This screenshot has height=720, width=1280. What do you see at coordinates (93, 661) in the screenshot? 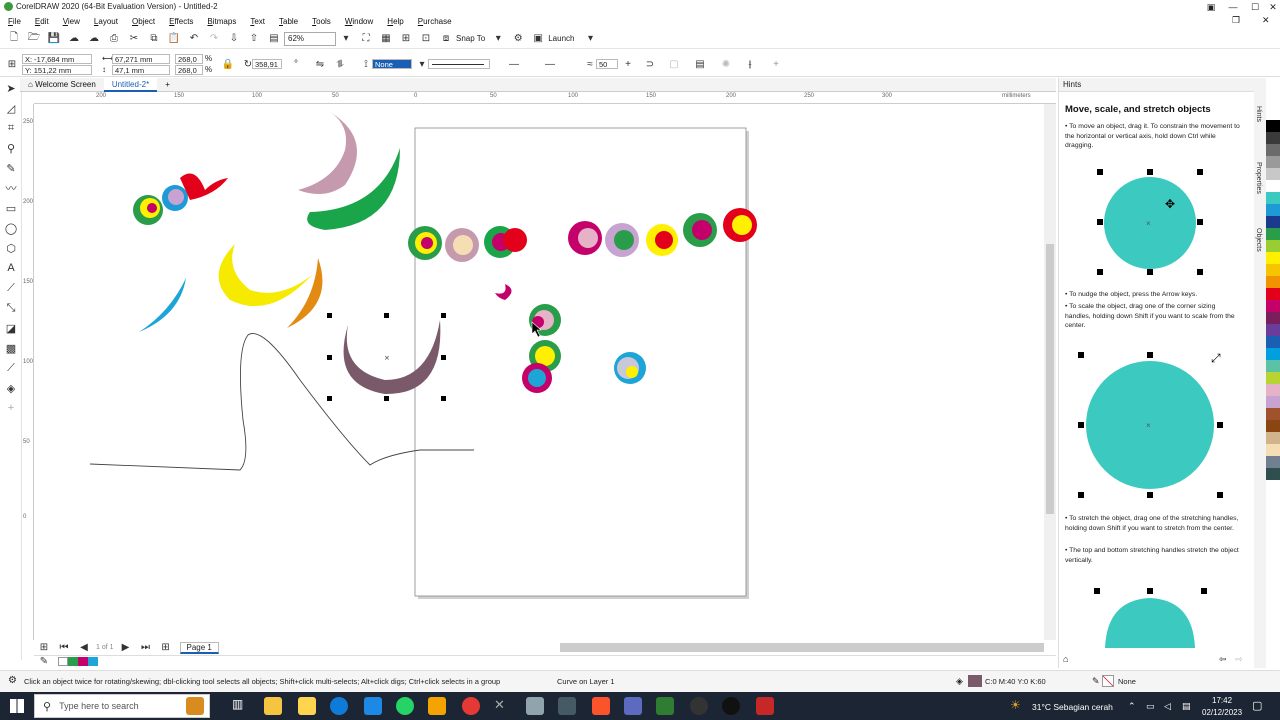
I see `doc-swatch-blue` at bounding box center [93, 661].